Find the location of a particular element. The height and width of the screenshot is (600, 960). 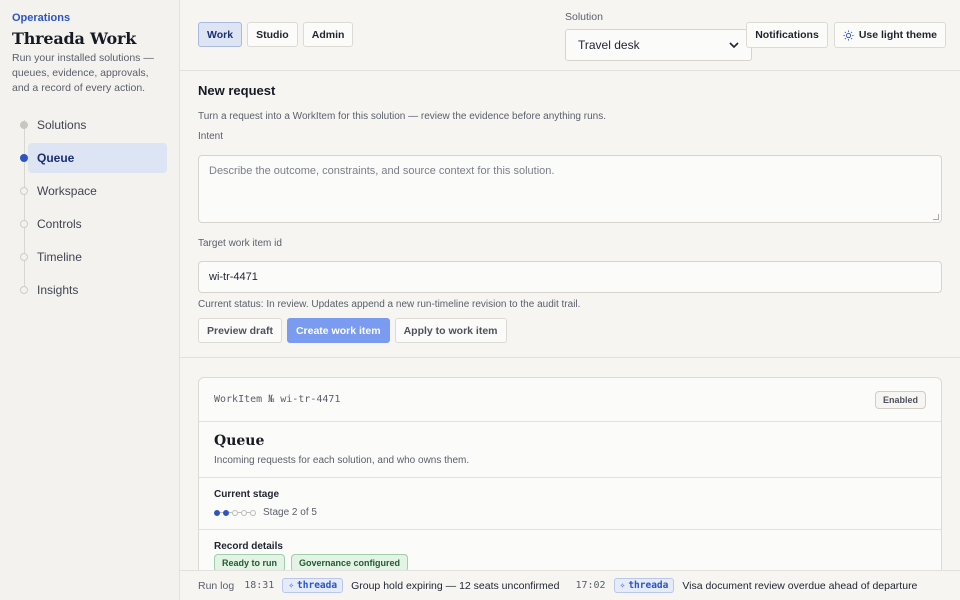

work-item-id: WorkItem № wi-tr-4471 is located at coordinates (277, 399).